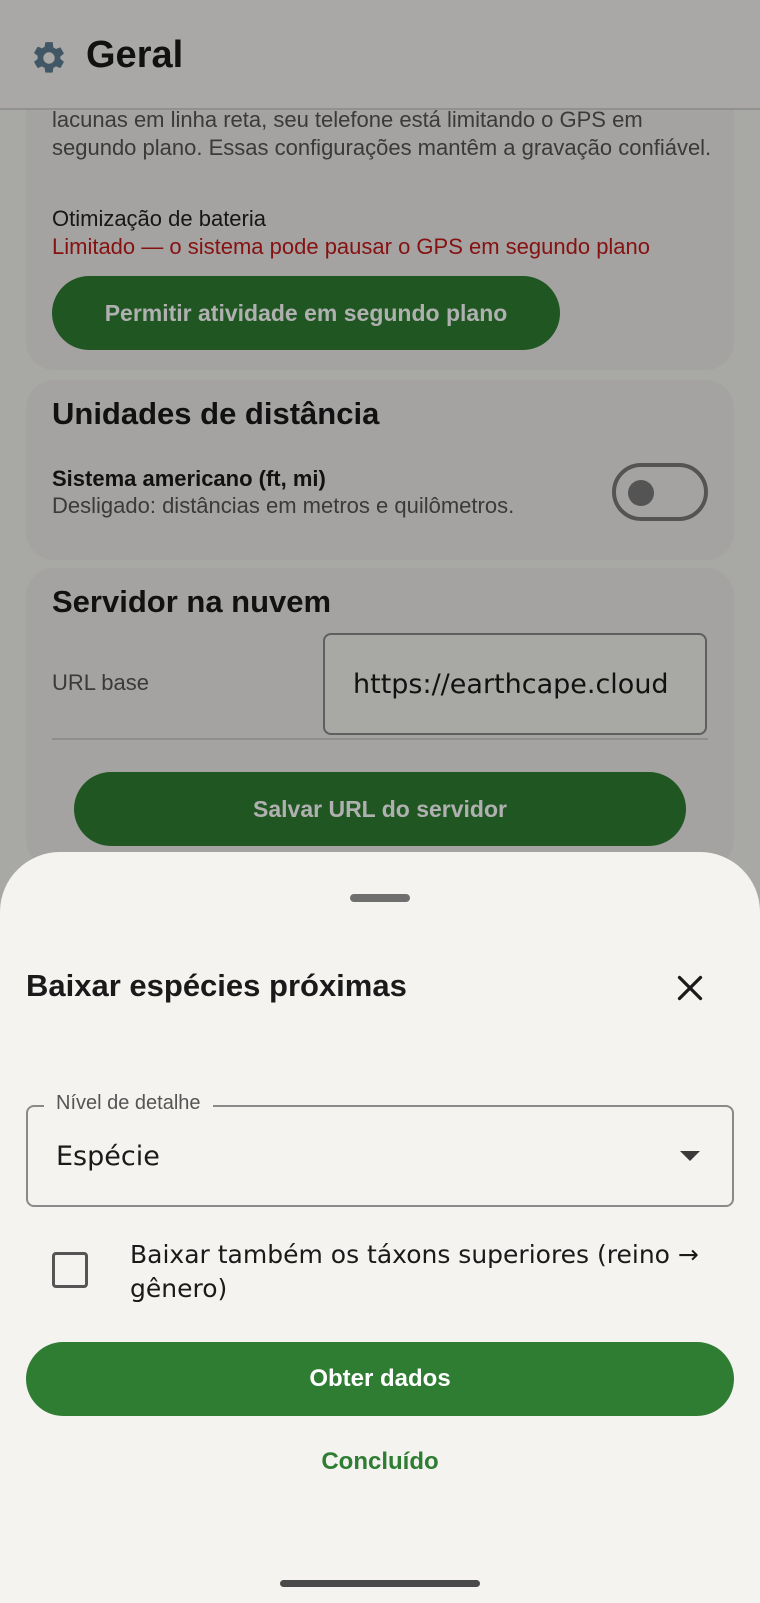 Image resolution: width=760 pixels, height=1603 pixels. Describe the element at coordinates (690, 1156) in the screenshot. I see `dropdown-arrow-icon` at that location.